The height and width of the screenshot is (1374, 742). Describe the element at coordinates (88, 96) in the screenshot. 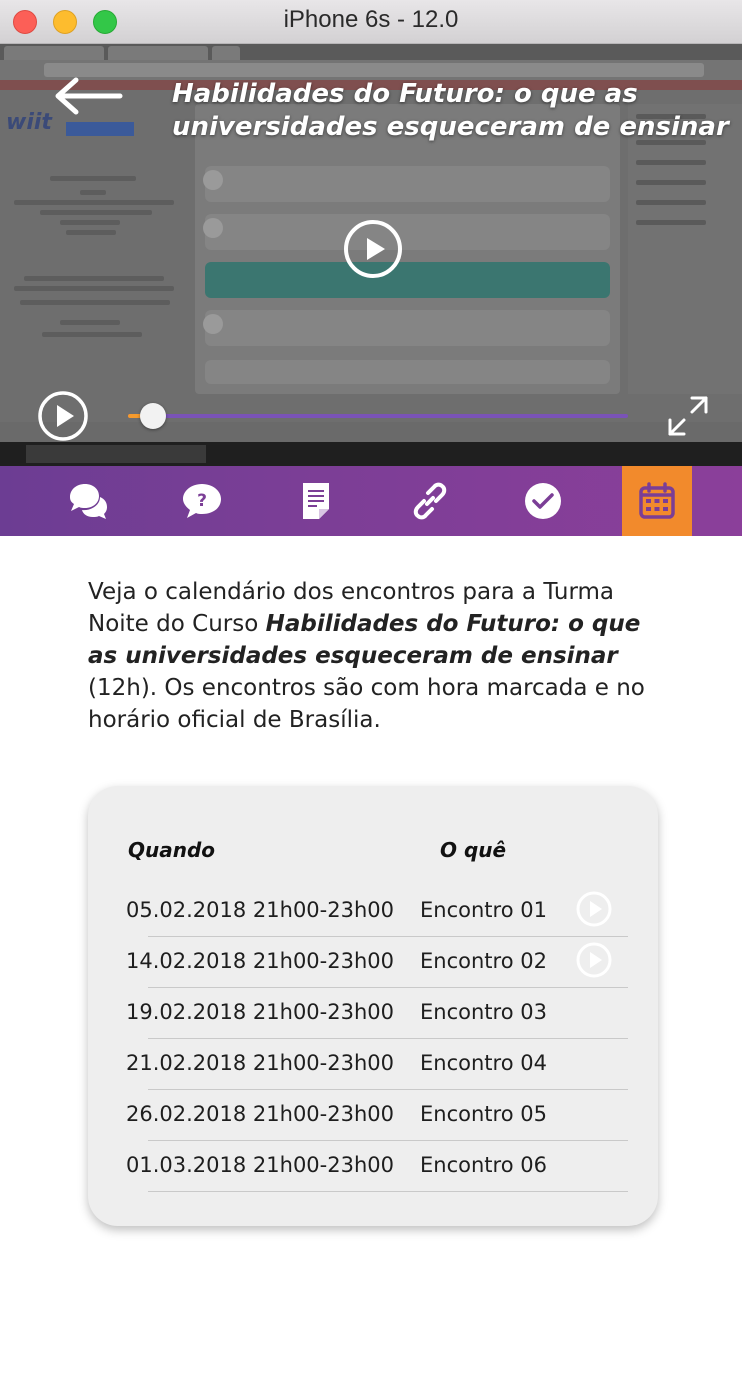

I see `back-arrow-icon` at that location.